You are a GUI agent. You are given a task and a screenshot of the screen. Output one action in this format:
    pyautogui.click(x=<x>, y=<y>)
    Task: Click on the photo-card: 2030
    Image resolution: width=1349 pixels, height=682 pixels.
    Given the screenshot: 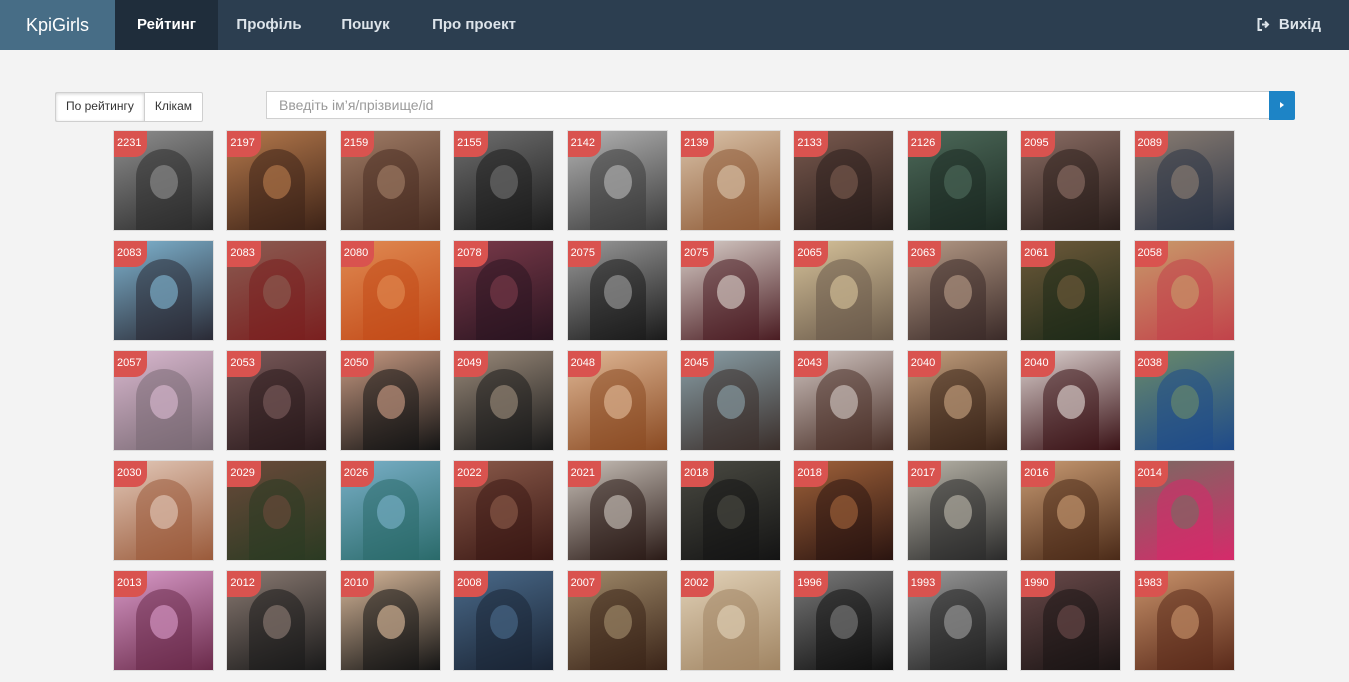 What is the action you would take?
    pyautogui.click(x=163, y=510)
    